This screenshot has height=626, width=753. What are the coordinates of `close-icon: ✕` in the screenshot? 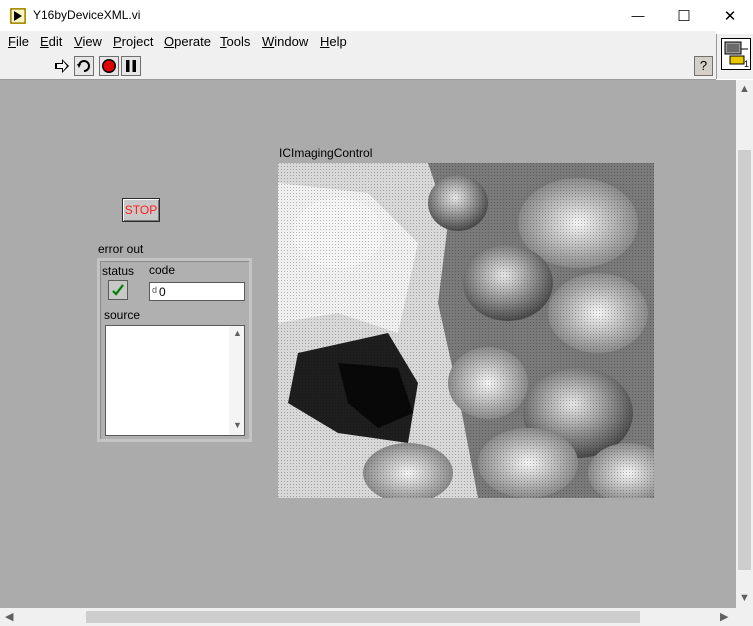 It's located at (730, 16).